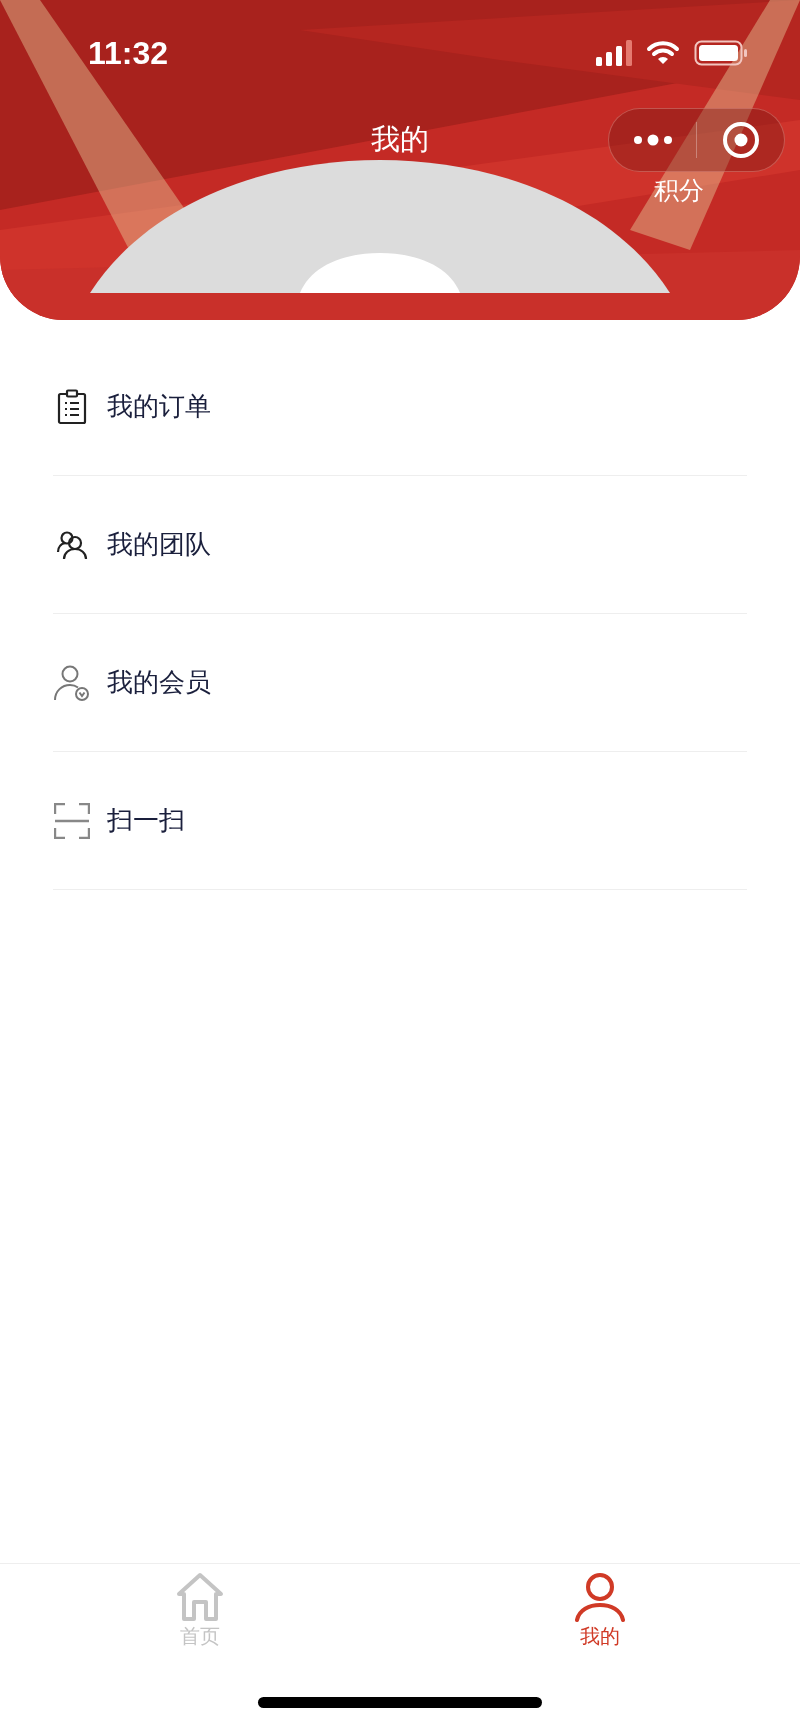 Image resolution: width=800 pixels, height=1731 pixels. What do you see at coordinates (72, 682) in the screenshot?
I see `user-check-icon` at bounding box center [72, 682].